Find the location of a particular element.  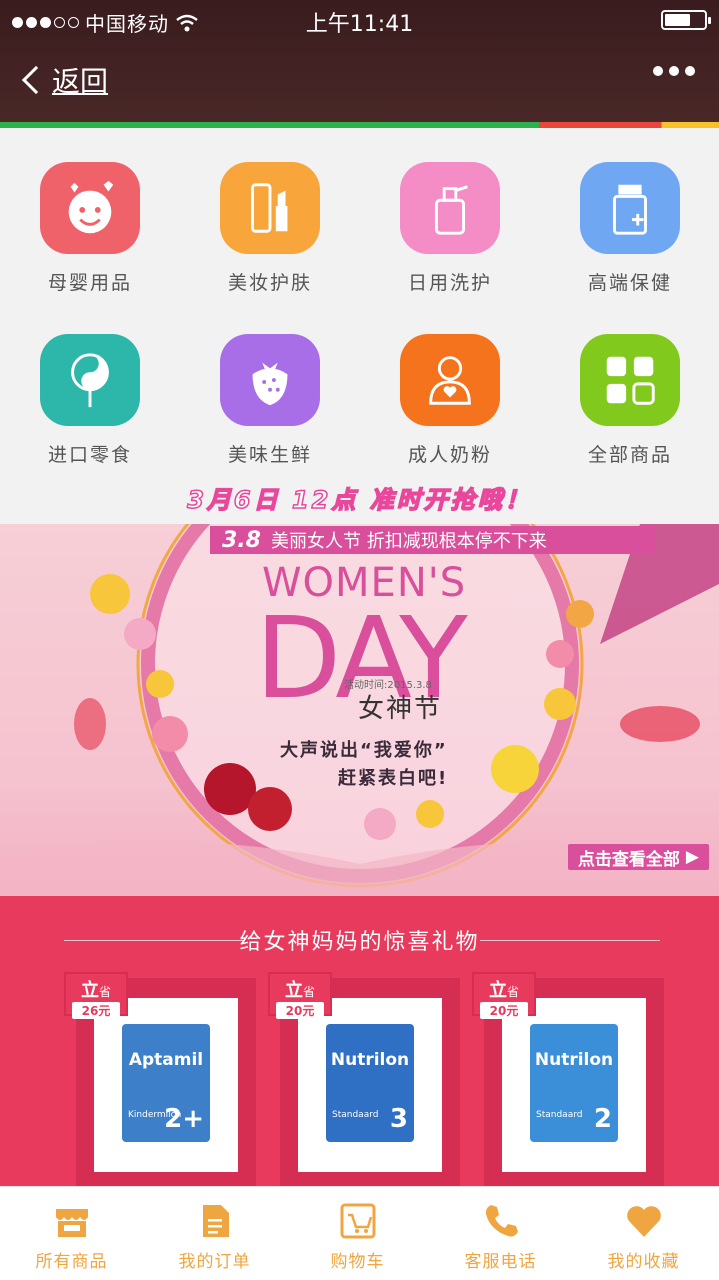

goddess-festival-title: 女神节 is located at coordinates (400, 709).